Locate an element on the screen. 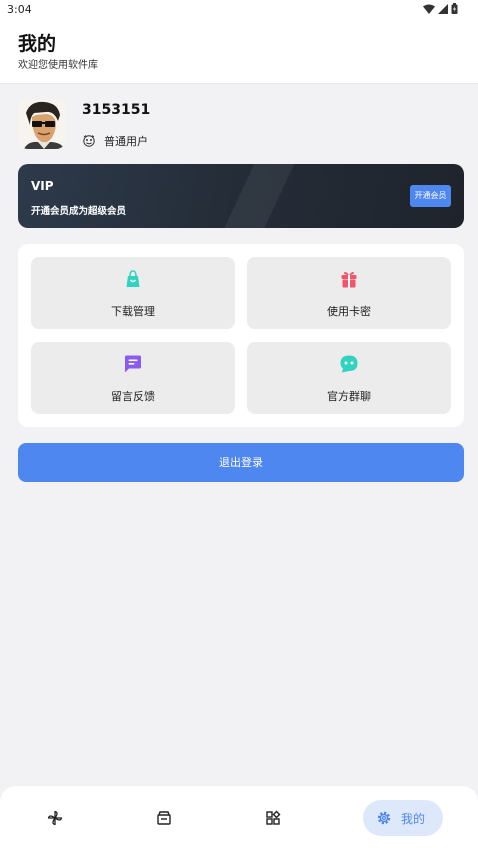  nav-item-mine: 我的 is located at coordinates (403, 818).